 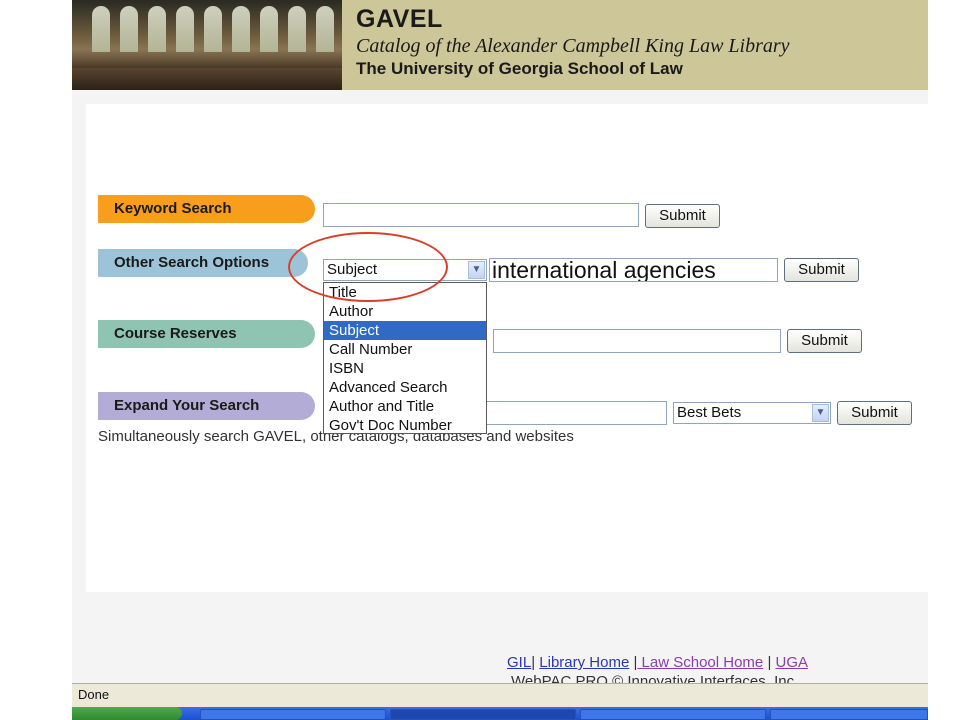 I want to click on dropdown-option-isbn: ISBN, so click(x=405, y=368).